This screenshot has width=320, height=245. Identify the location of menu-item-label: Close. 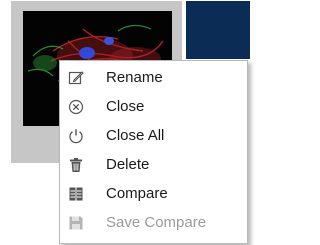
(125, 106).